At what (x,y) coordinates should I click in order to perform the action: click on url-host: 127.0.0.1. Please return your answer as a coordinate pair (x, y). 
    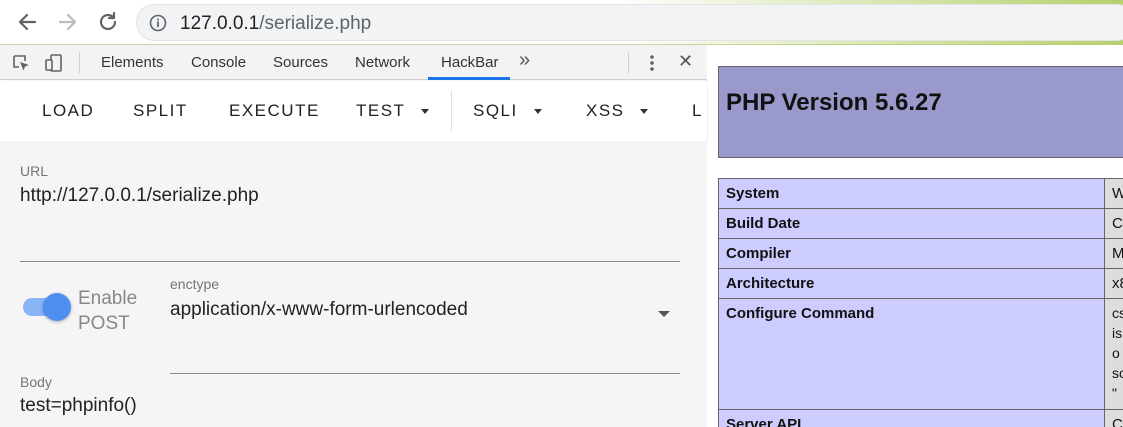
    Looking at the image, I should click on (220, 23).